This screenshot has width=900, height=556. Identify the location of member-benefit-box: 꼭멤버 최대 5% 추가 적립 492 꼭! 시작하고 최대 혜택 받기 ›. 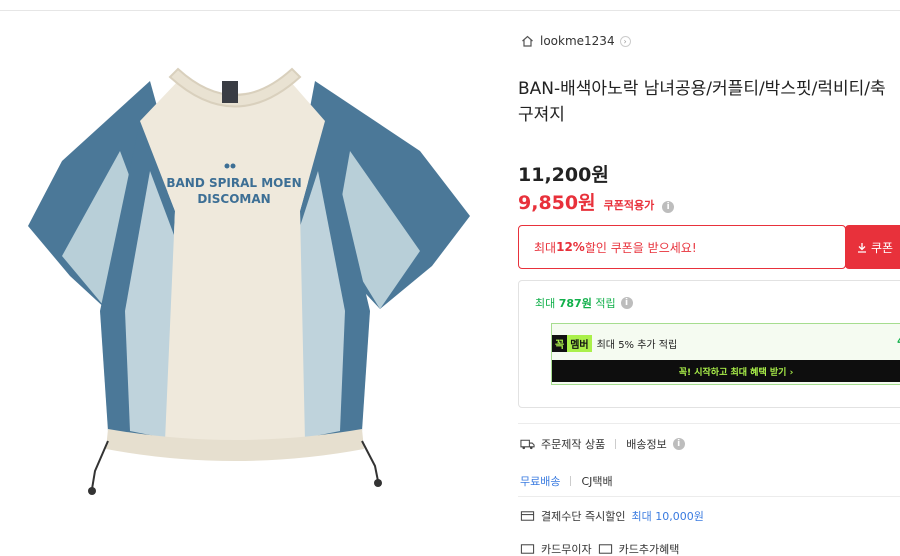
(725, 354).